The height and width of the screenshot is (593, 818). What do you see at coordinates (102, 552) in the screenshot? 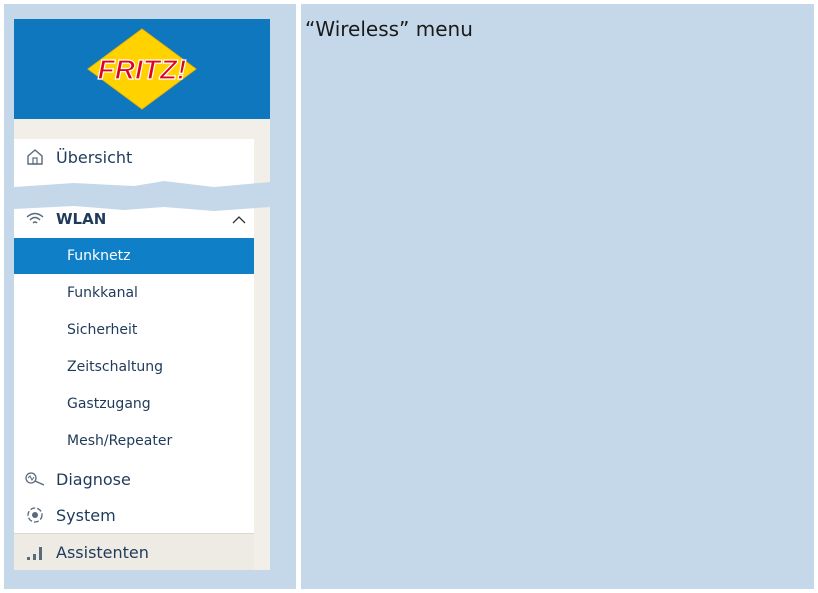
I see `menu-item-label: Assistenten` at bounding box center [102, 552].